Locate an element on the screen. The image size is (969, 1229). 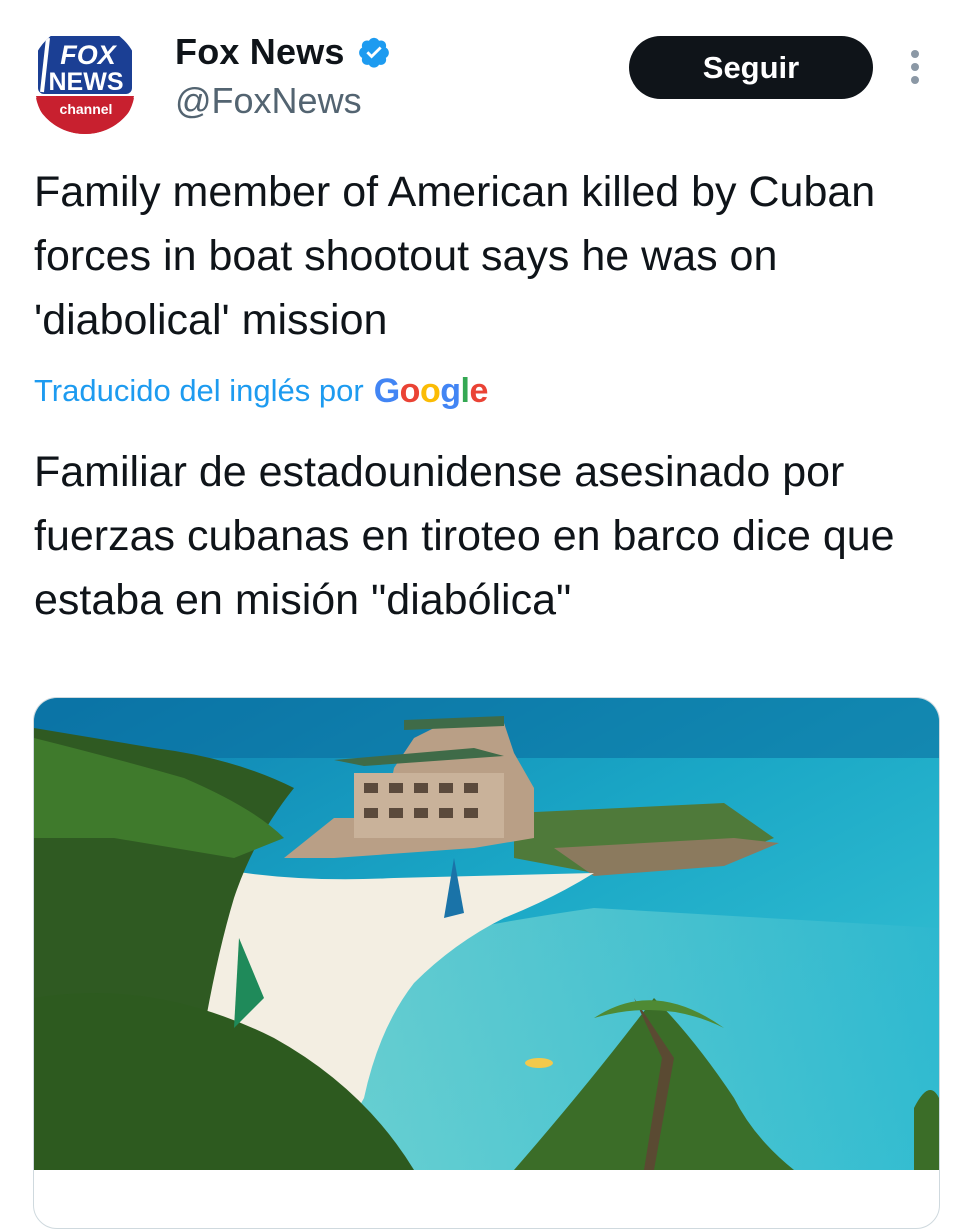
logo-line-news: NEWS is located at coordinates (86, 82).